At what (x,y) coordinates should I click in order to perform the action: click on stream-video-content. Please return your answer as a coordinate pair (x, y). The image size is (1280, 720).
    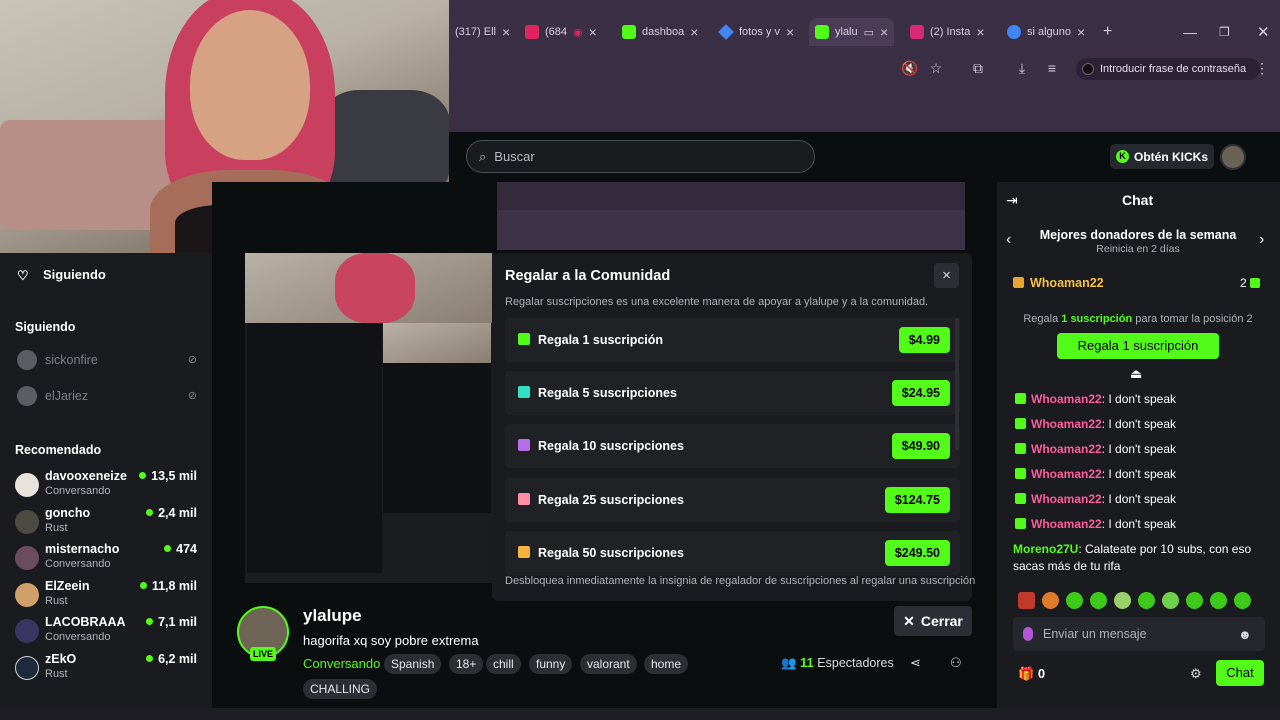
    Looking at the image, I should click on (368, 288).